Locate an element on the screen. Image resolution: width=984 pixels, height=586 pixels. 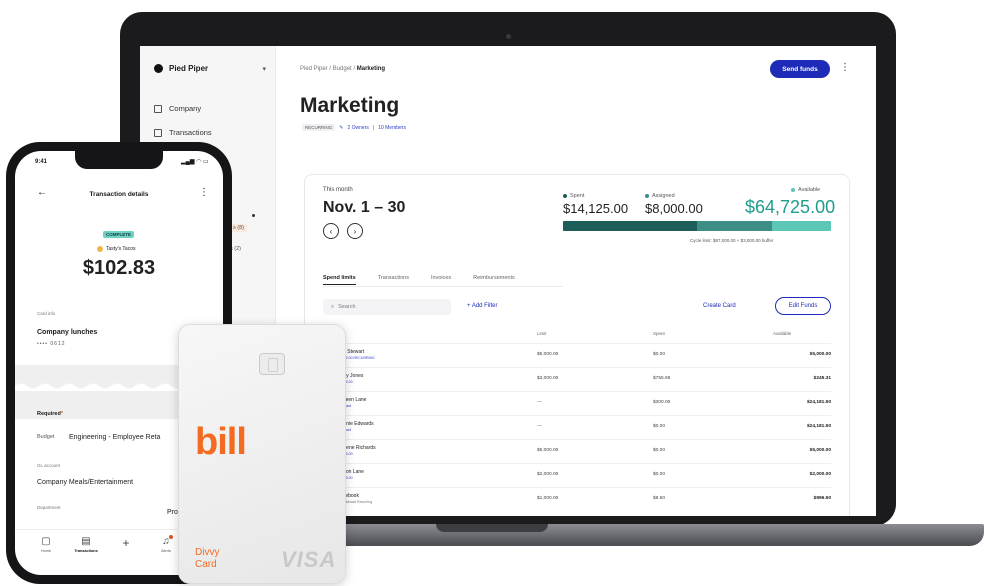
row-spent: $300.00 is located at coordinates (662, 402).